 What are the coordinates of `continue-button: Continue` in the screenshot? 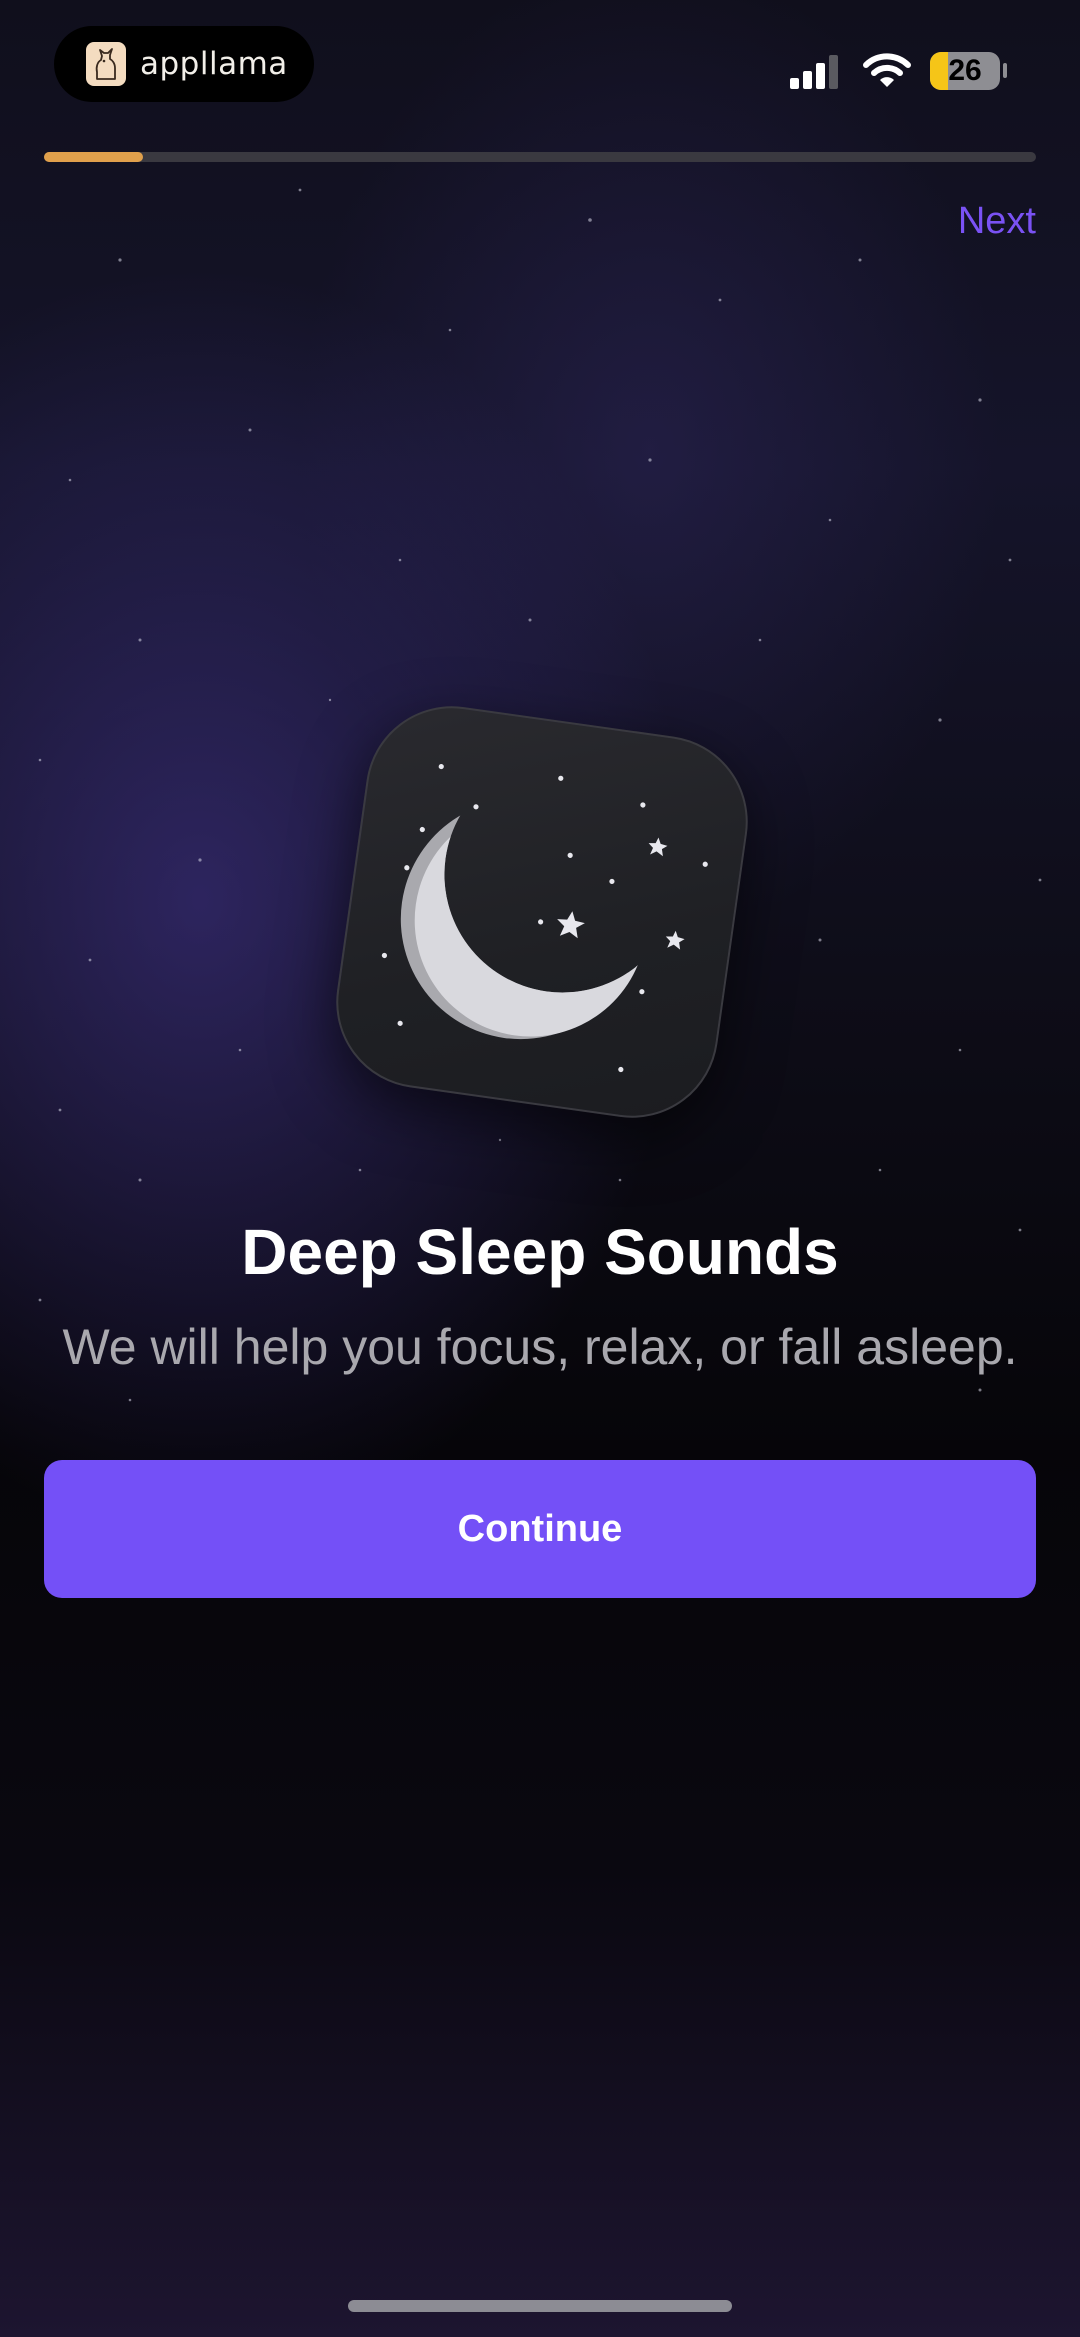 It's located at (540, 1529).